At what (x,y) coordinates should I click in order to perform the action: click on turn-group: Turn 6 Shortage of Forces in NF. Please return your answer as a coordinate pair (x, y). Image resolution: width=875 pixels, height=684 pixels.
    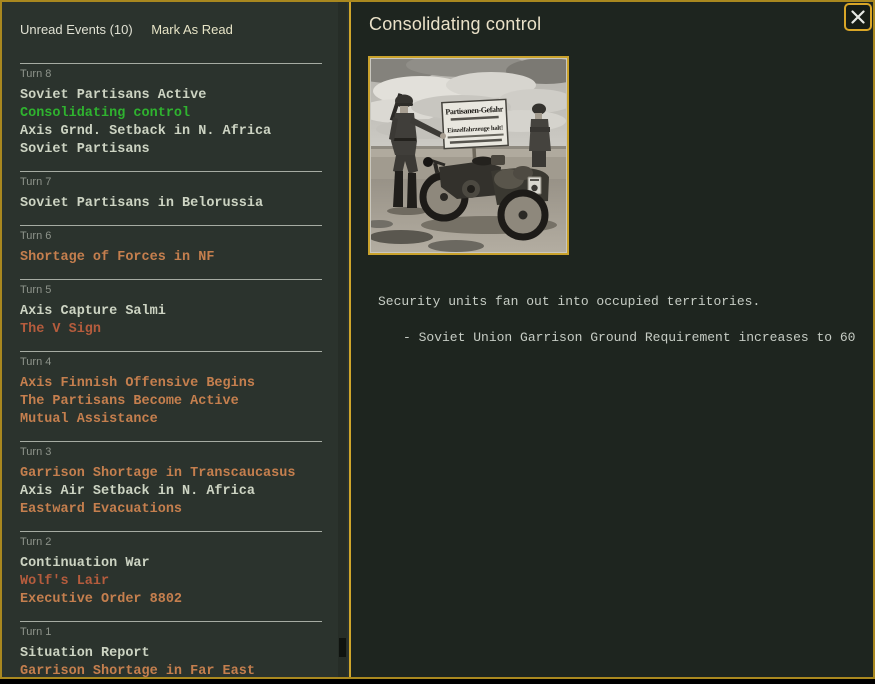
    Looking at the image, I should click on (171, 252).